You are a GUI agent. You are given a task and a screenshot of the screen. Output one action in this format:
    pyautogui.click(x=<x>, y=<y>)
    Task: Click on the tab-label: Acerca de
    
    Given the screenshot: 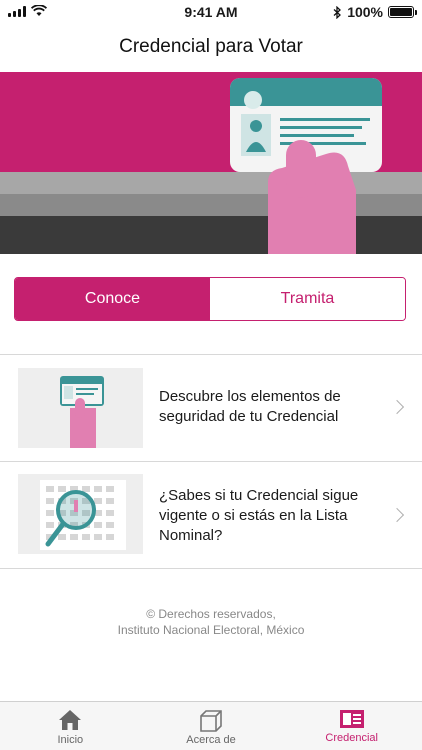 What is the action you would take?
    pyautogui.click(x=211, y=740)
    